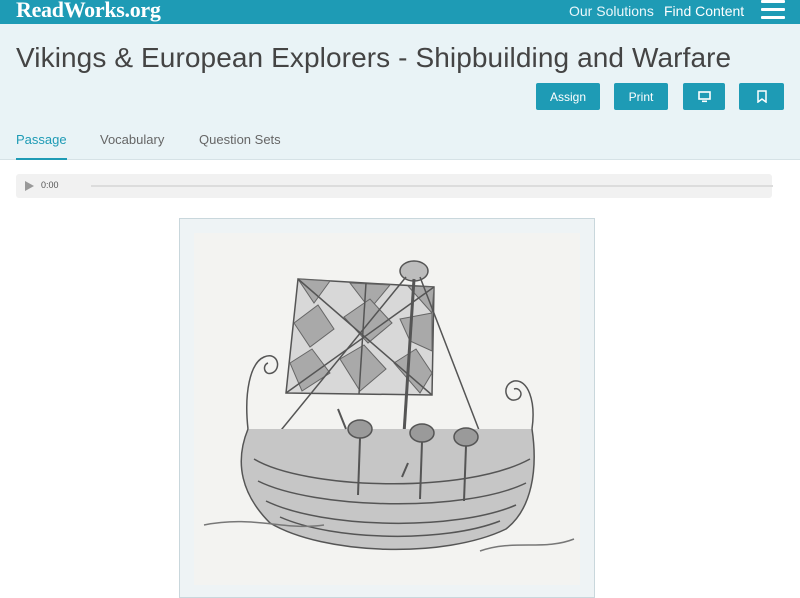 The width and height of the screenshot is (800, 598). I want to click on bookmark-icon, so click(761, 96).